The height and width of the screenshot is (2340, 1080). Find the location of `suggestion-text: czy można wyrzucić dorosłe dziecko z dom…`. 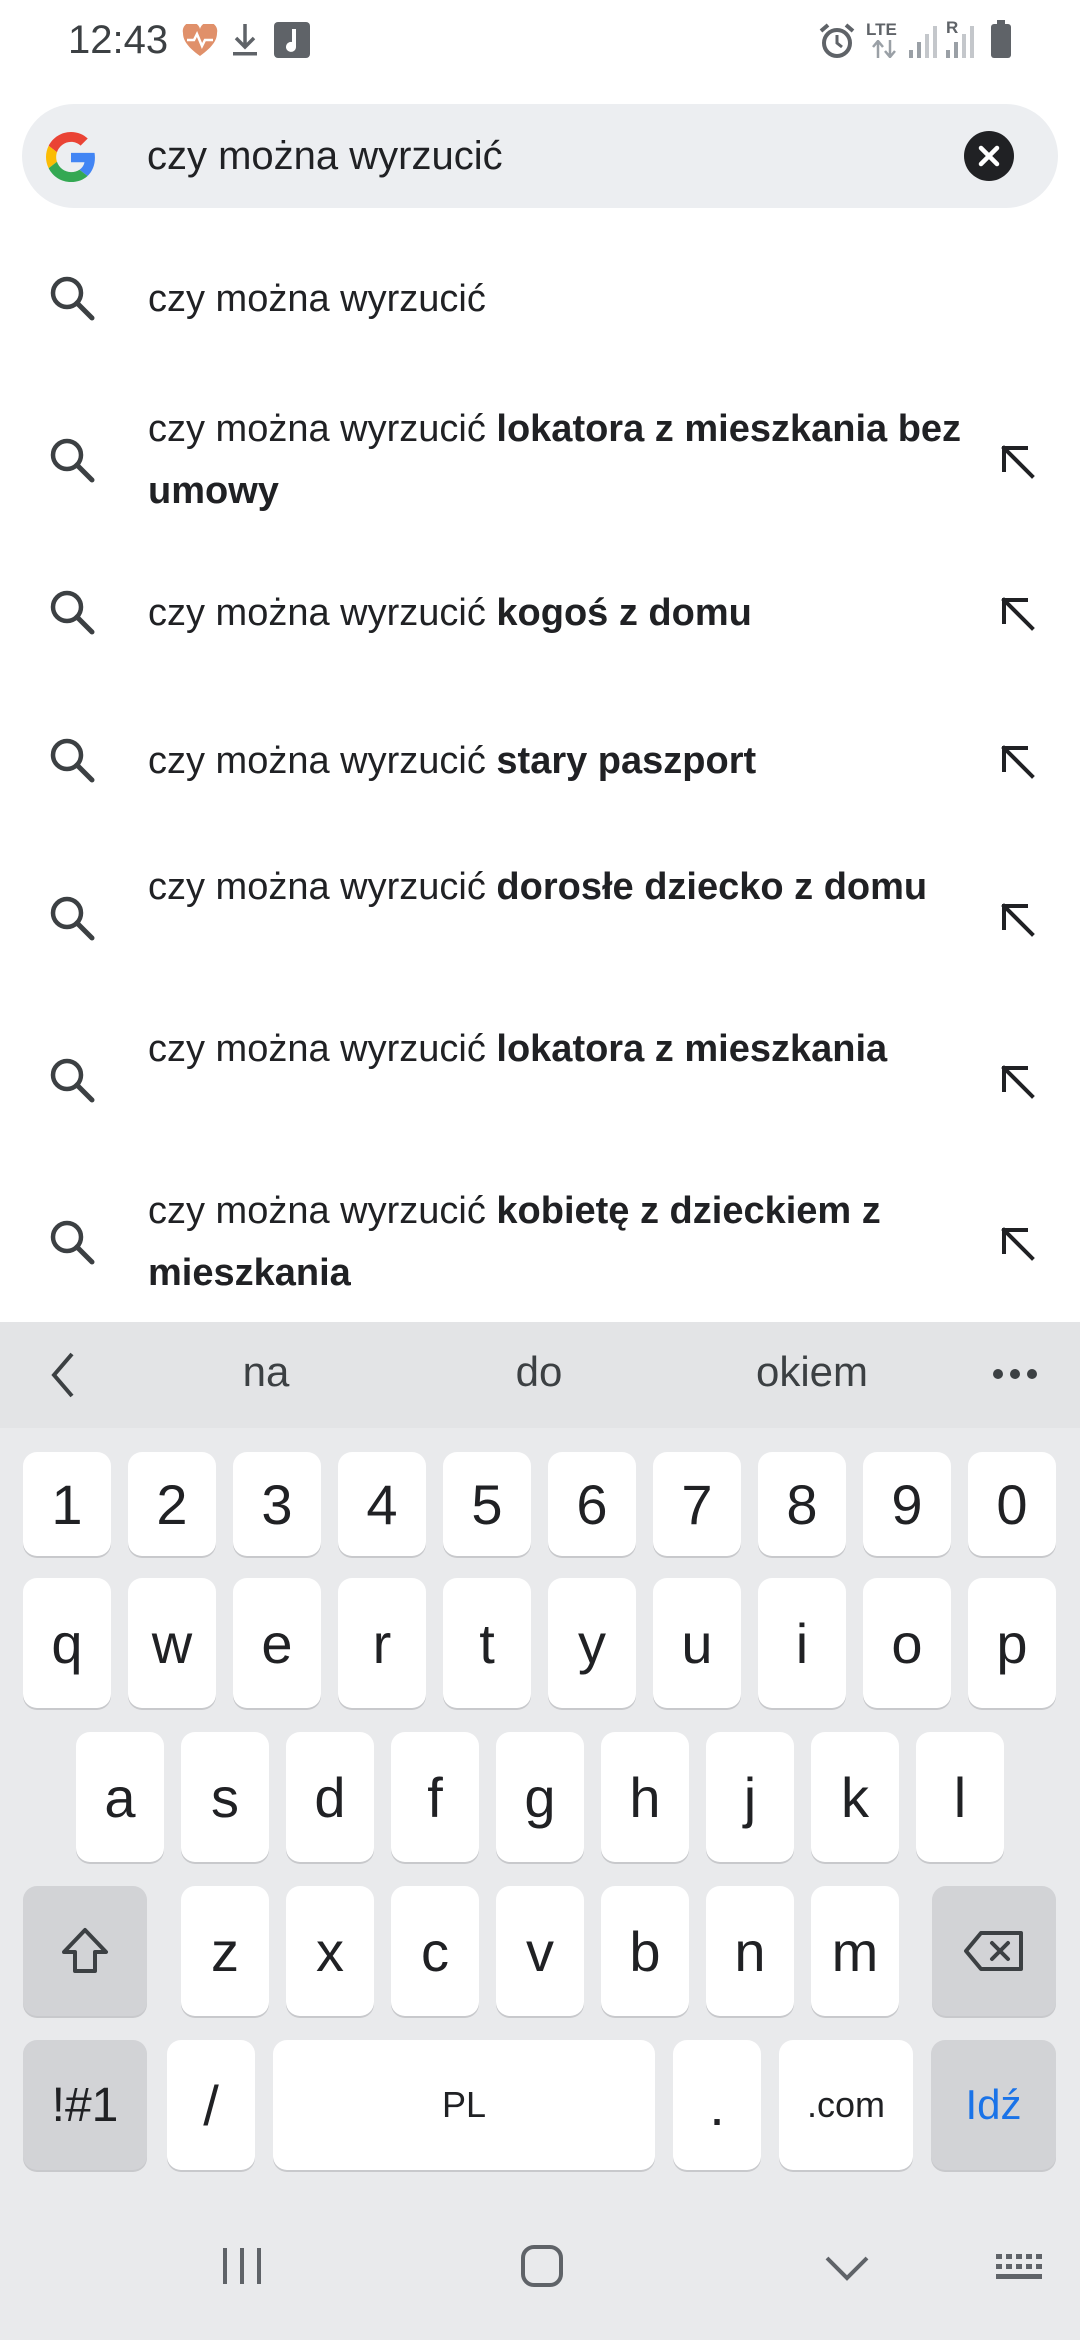

suggestion-text: czy można wyrzucić dorosłe dziecko z dom… is located at coordinates (538, 887).